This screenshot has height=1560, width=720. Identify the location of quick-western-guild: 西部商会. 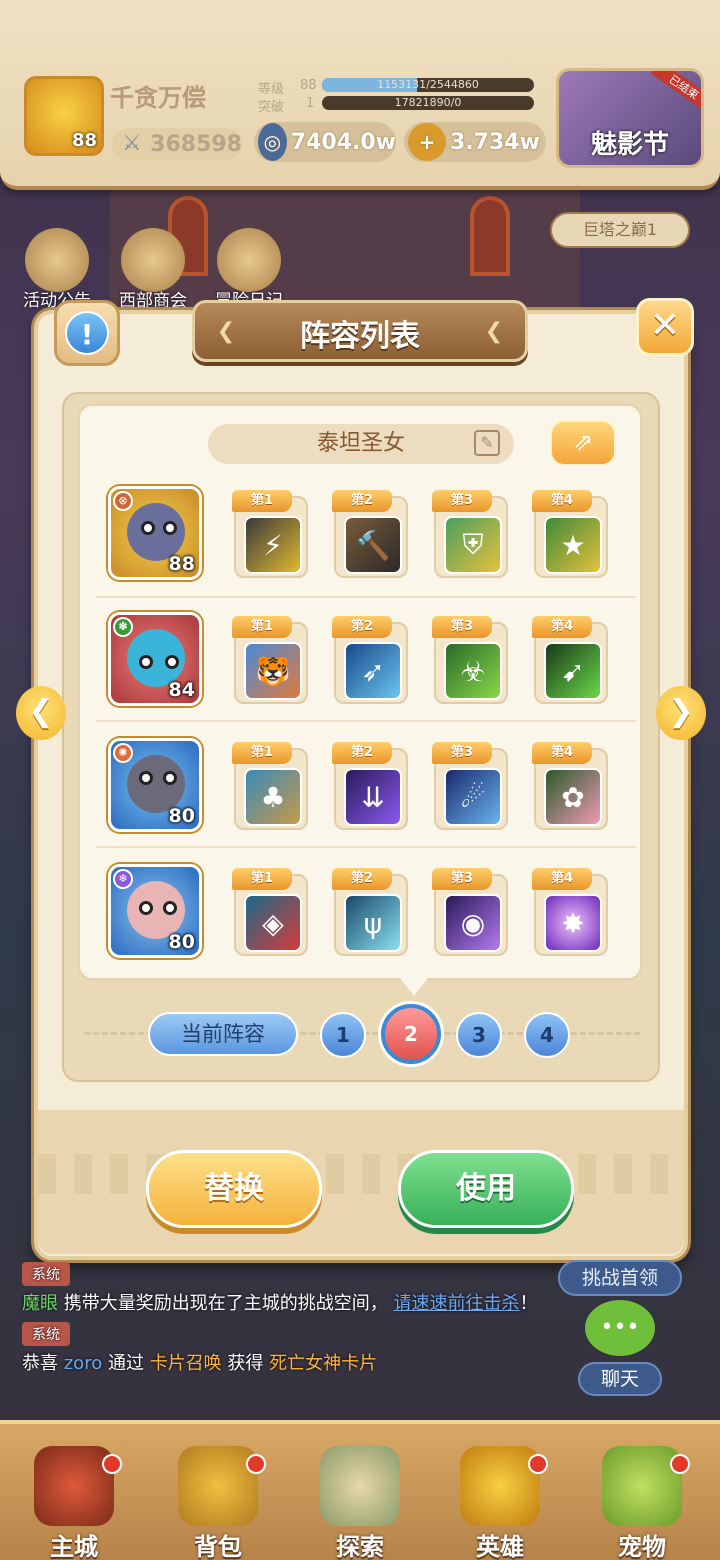
(153, 269).